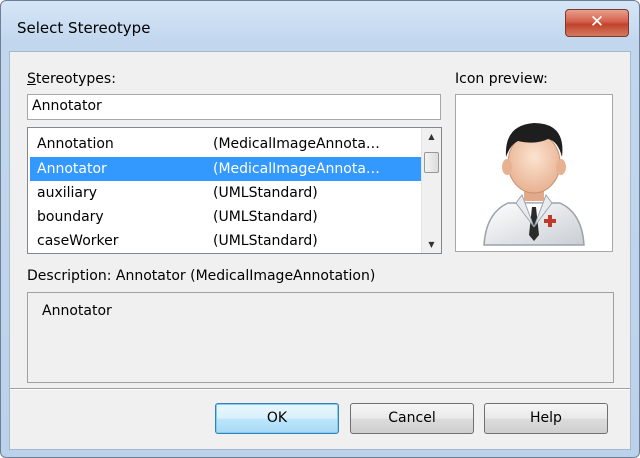  Describe the element at coordinates (70, 217) in the screenshot. I see `stereotype-name: boundary` at that location.